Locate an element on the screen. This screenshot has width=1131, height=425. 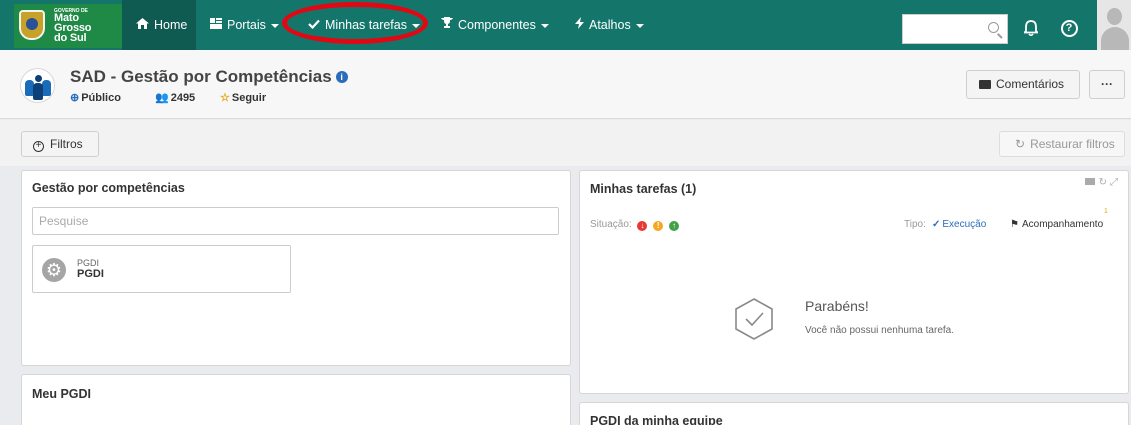
check-icon: ✓ is located at coordinates (936, 224).